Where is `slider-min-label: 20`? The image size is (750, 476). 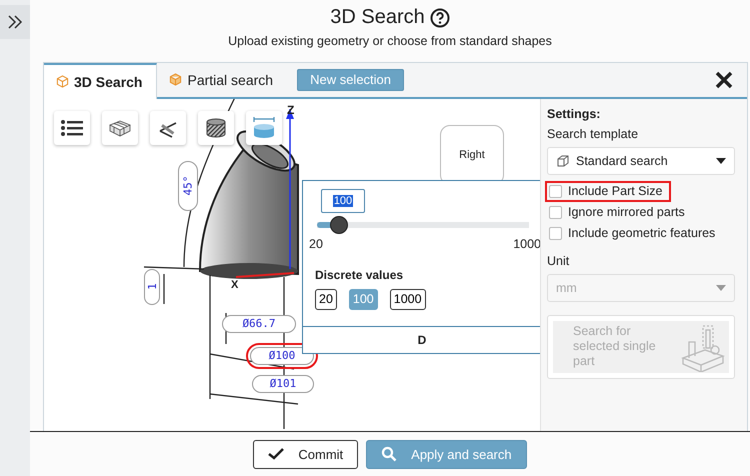 slider-min-label: 20 is located at coordinates (316, 243).